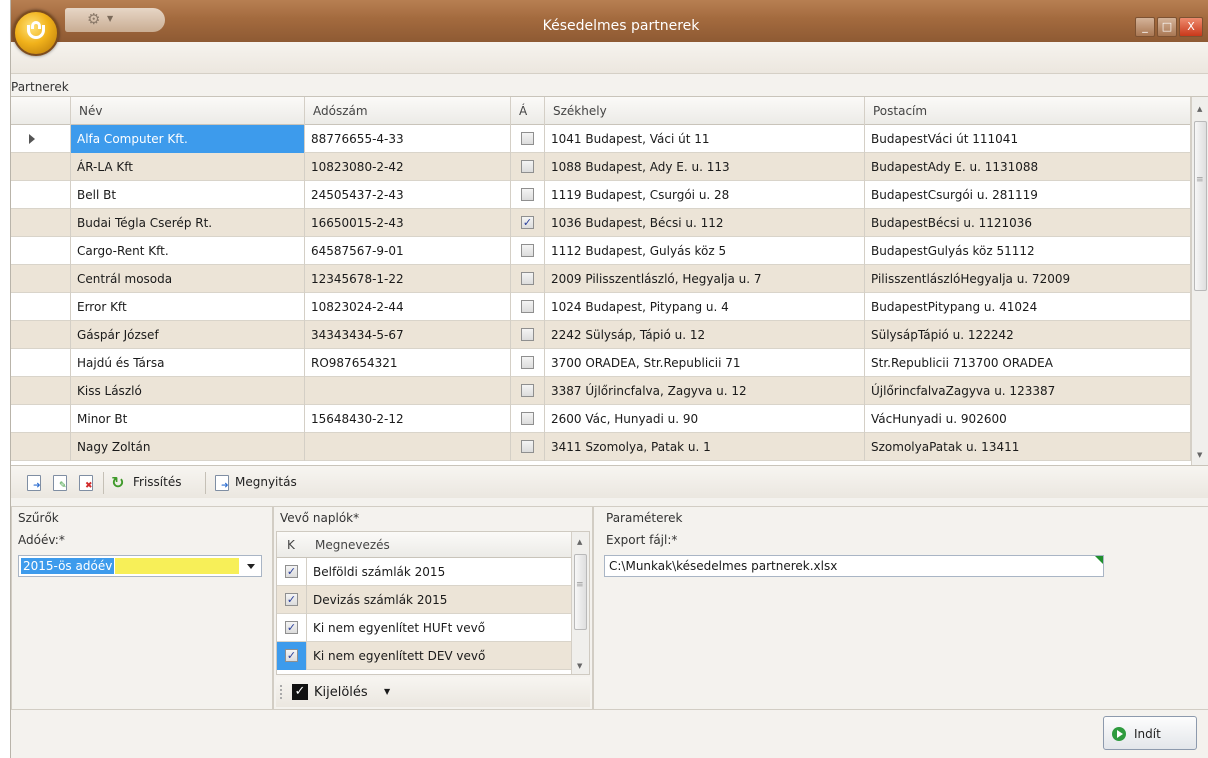 The image size is (1208, 758). What do you see at coordinates (408, 335) in the screenshot?
I see `cell-tax-number: 34343434-5-67` at bounding box center [408, 335].